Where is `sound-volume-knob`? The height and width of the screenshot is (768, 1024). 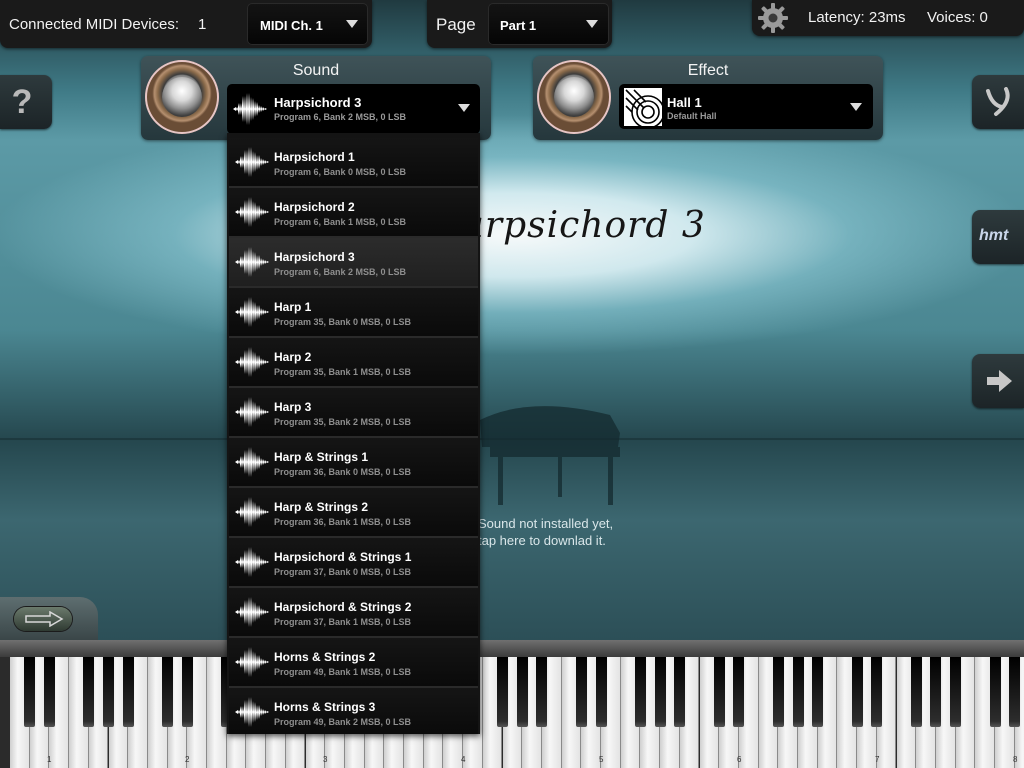
sound-volume-knob is located at coordinates (182, 97).